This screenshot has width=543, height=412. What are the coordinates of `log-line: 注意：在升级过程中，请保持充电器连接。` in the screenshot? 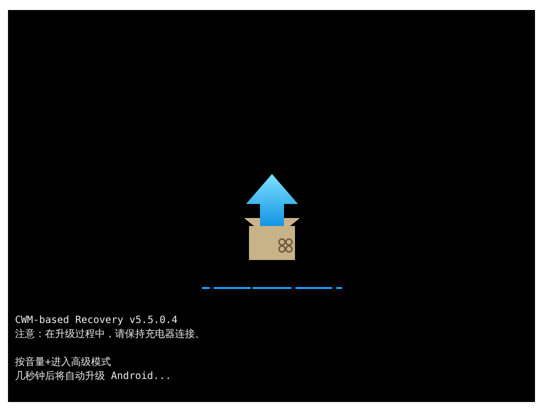 It's located at (110, 335).